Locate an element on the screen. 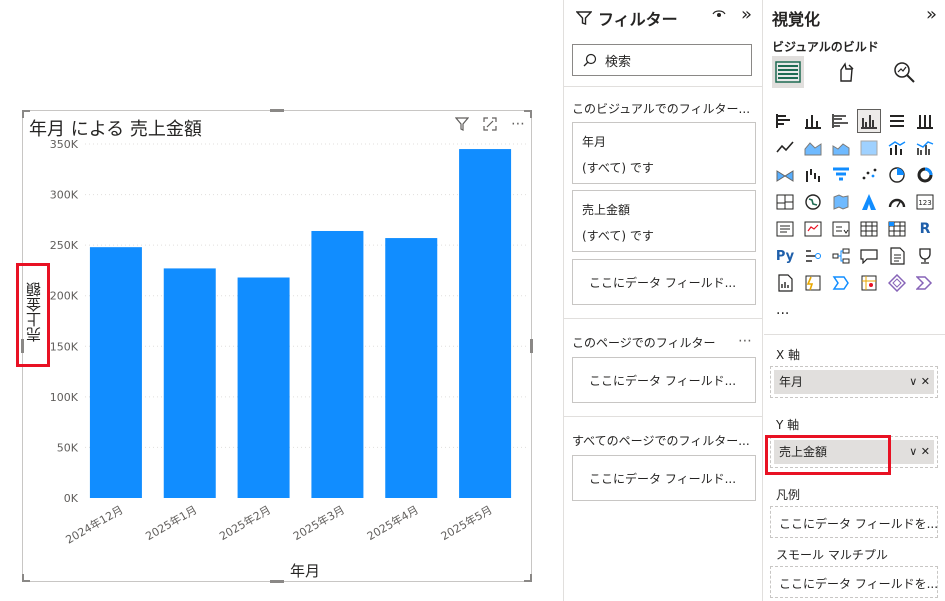  x-axis-field-pill: 年月 ∨ ✕ is located at coordinates (854, 382).